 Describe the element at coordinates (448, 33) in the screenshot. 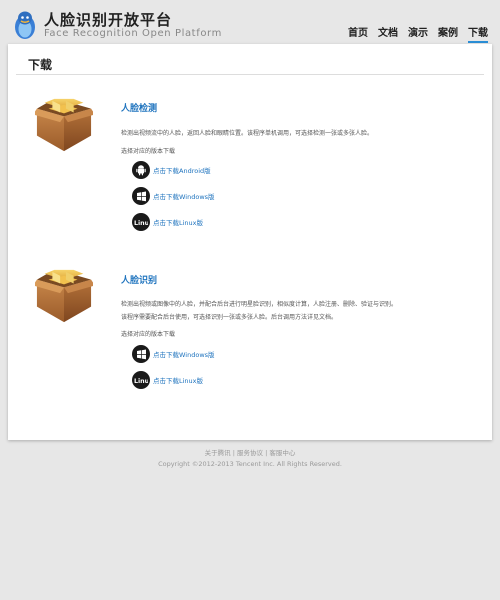

I see `nav-cases: 案例` at that location.